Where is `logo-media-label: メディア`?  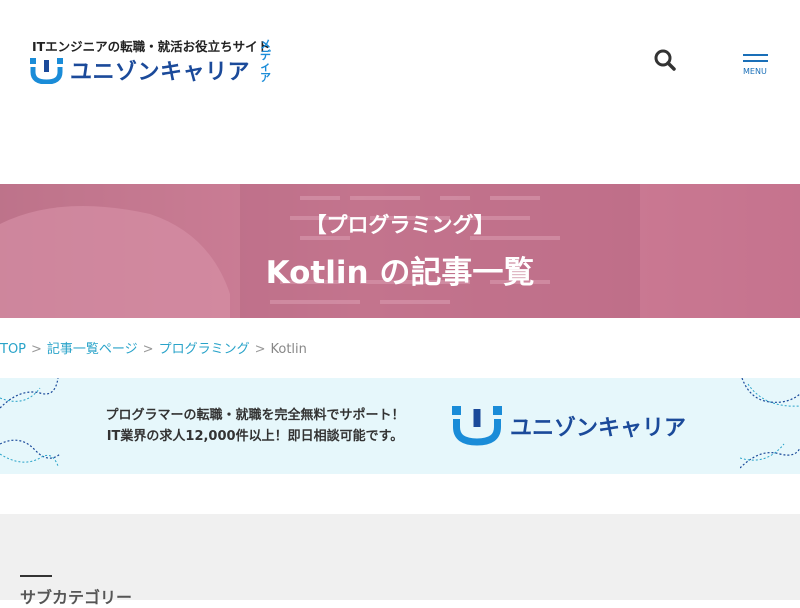
logo-media-label: メディア is located at coordinates (265, 61).